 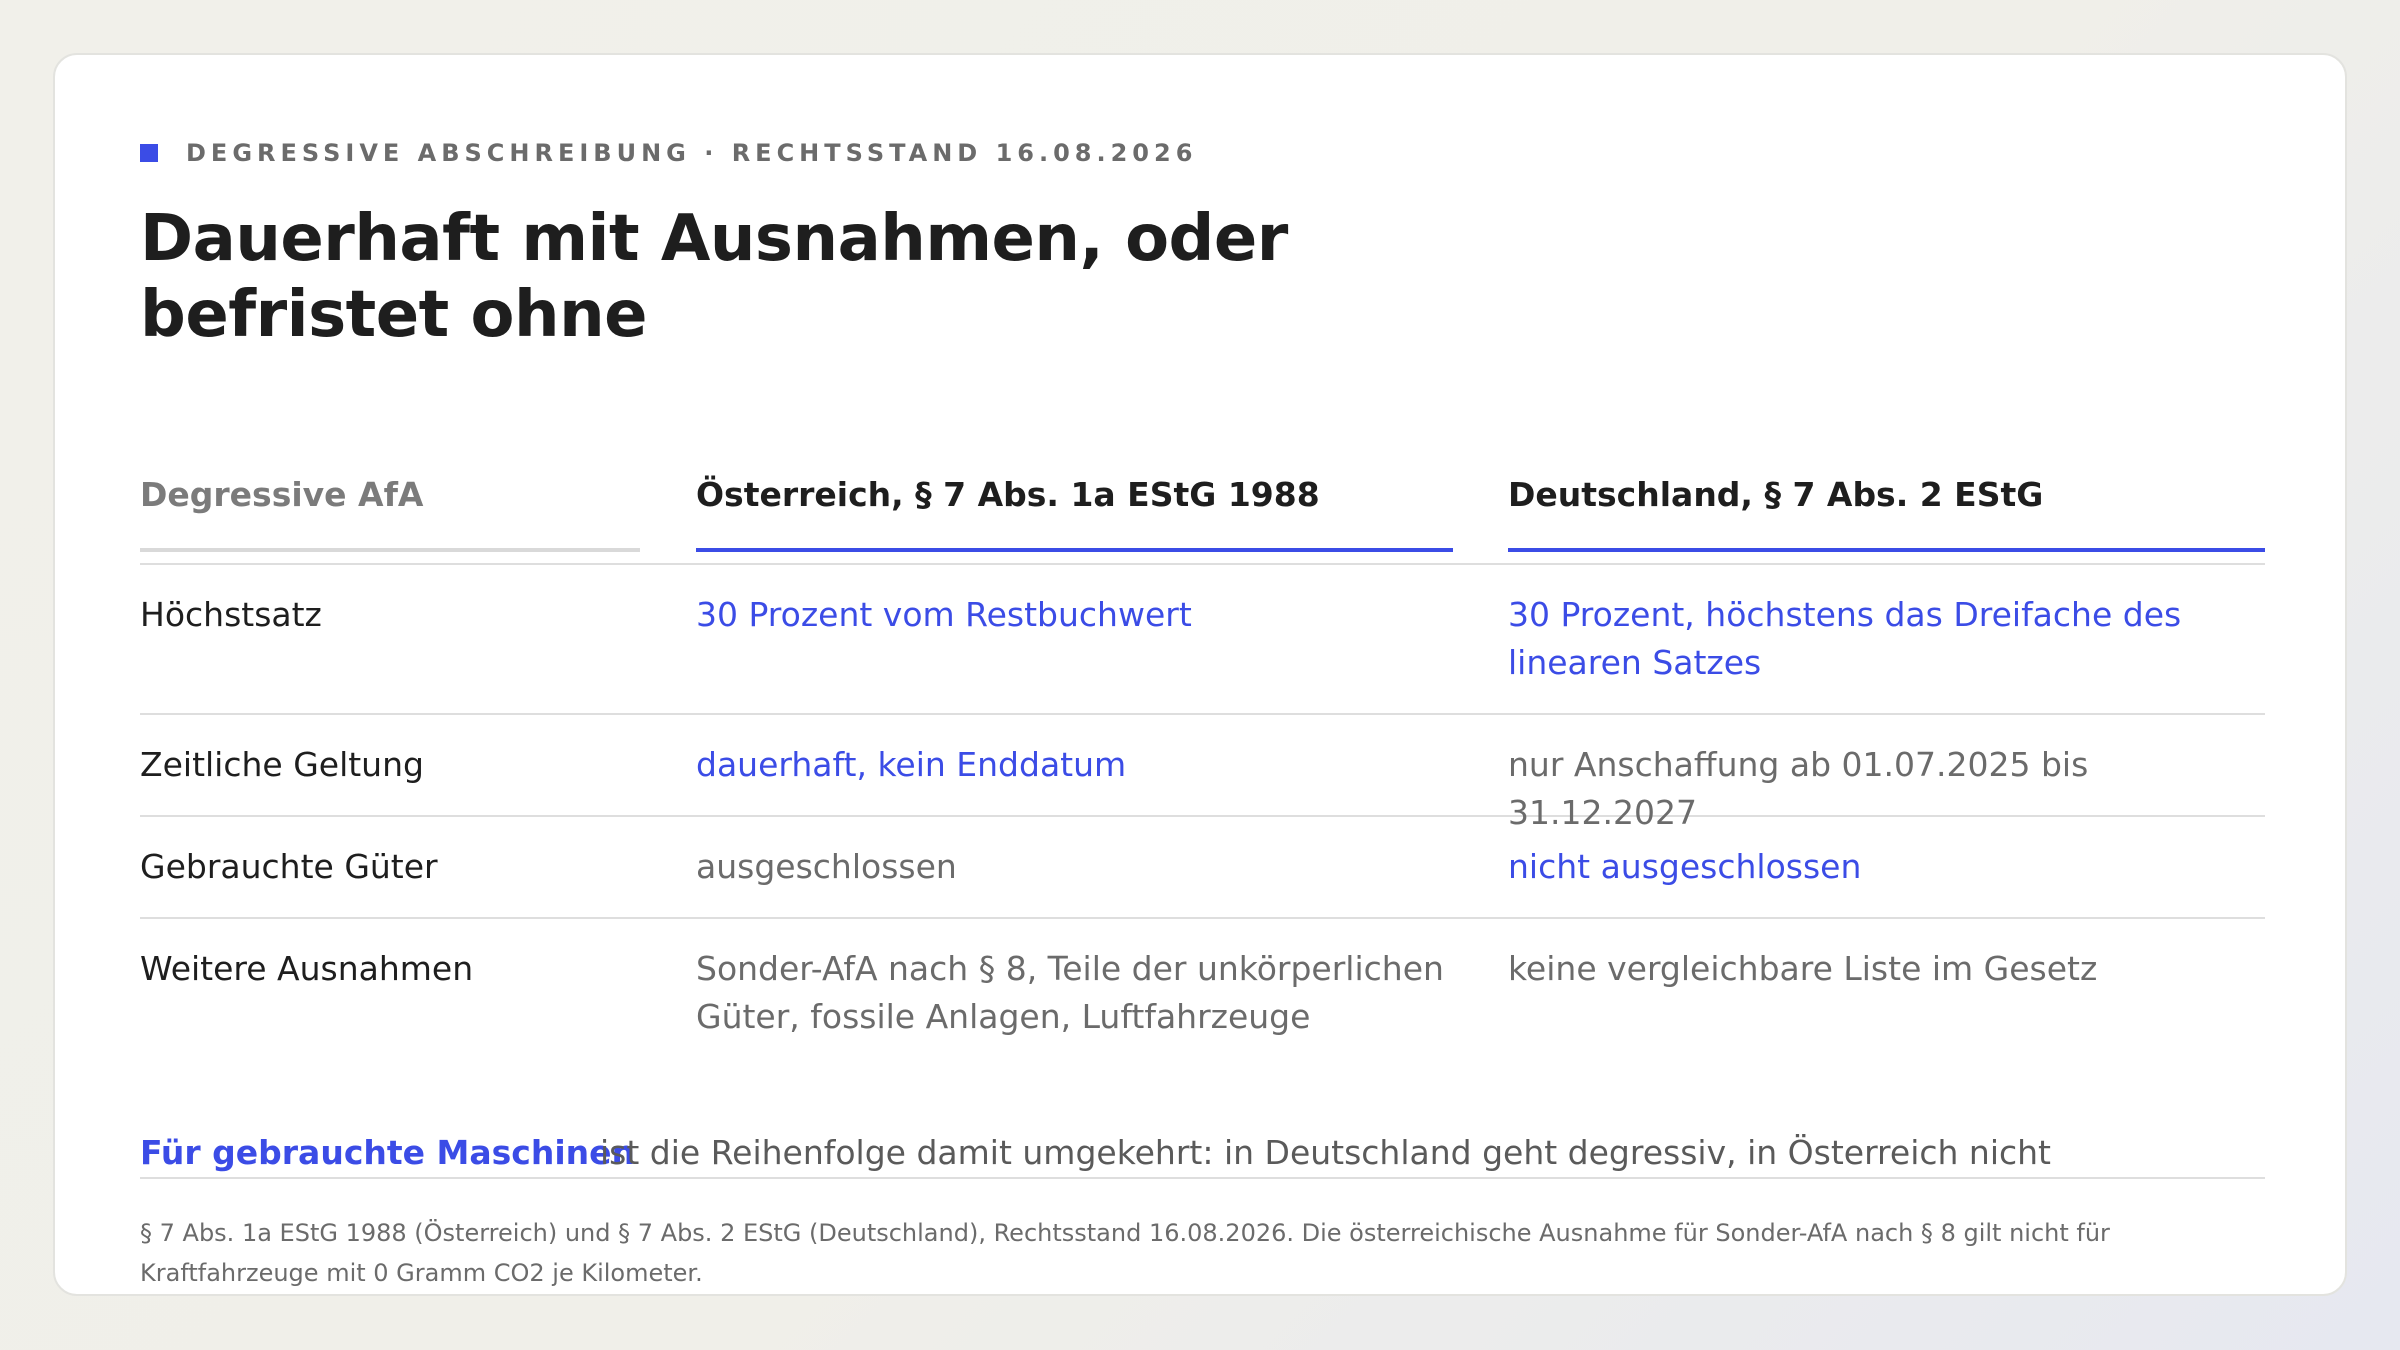 What do you see at coordinates (390, 508) in the screenshot?
I see `column-header-feature: Degressive AfA` at bounding box center [390, 508].